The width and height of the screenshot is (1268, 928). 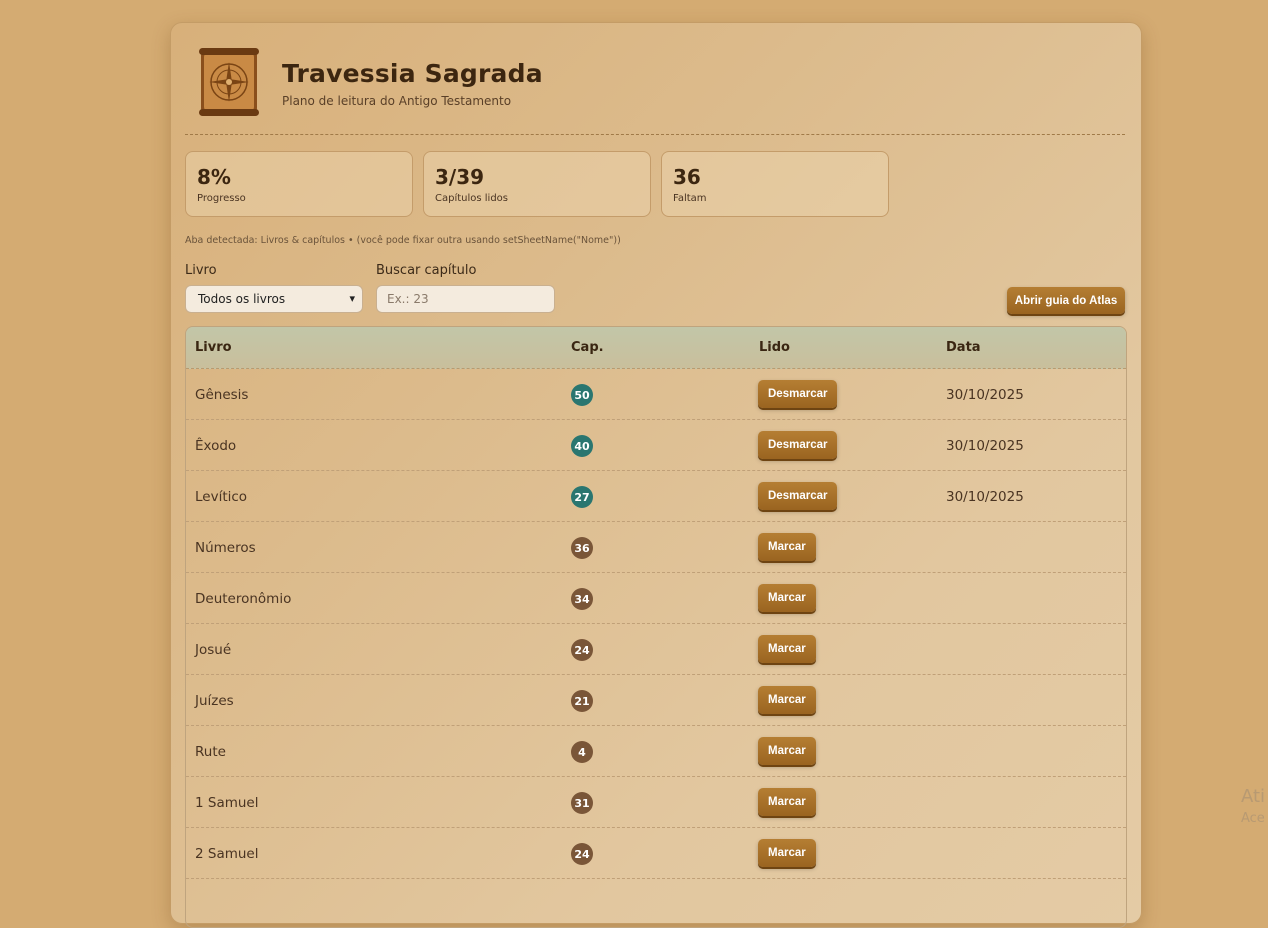 What do you see at coordinates (227, 803) in the screenshot?
I see `book-name: 1 Samuel` at bounding box center [227, 803].